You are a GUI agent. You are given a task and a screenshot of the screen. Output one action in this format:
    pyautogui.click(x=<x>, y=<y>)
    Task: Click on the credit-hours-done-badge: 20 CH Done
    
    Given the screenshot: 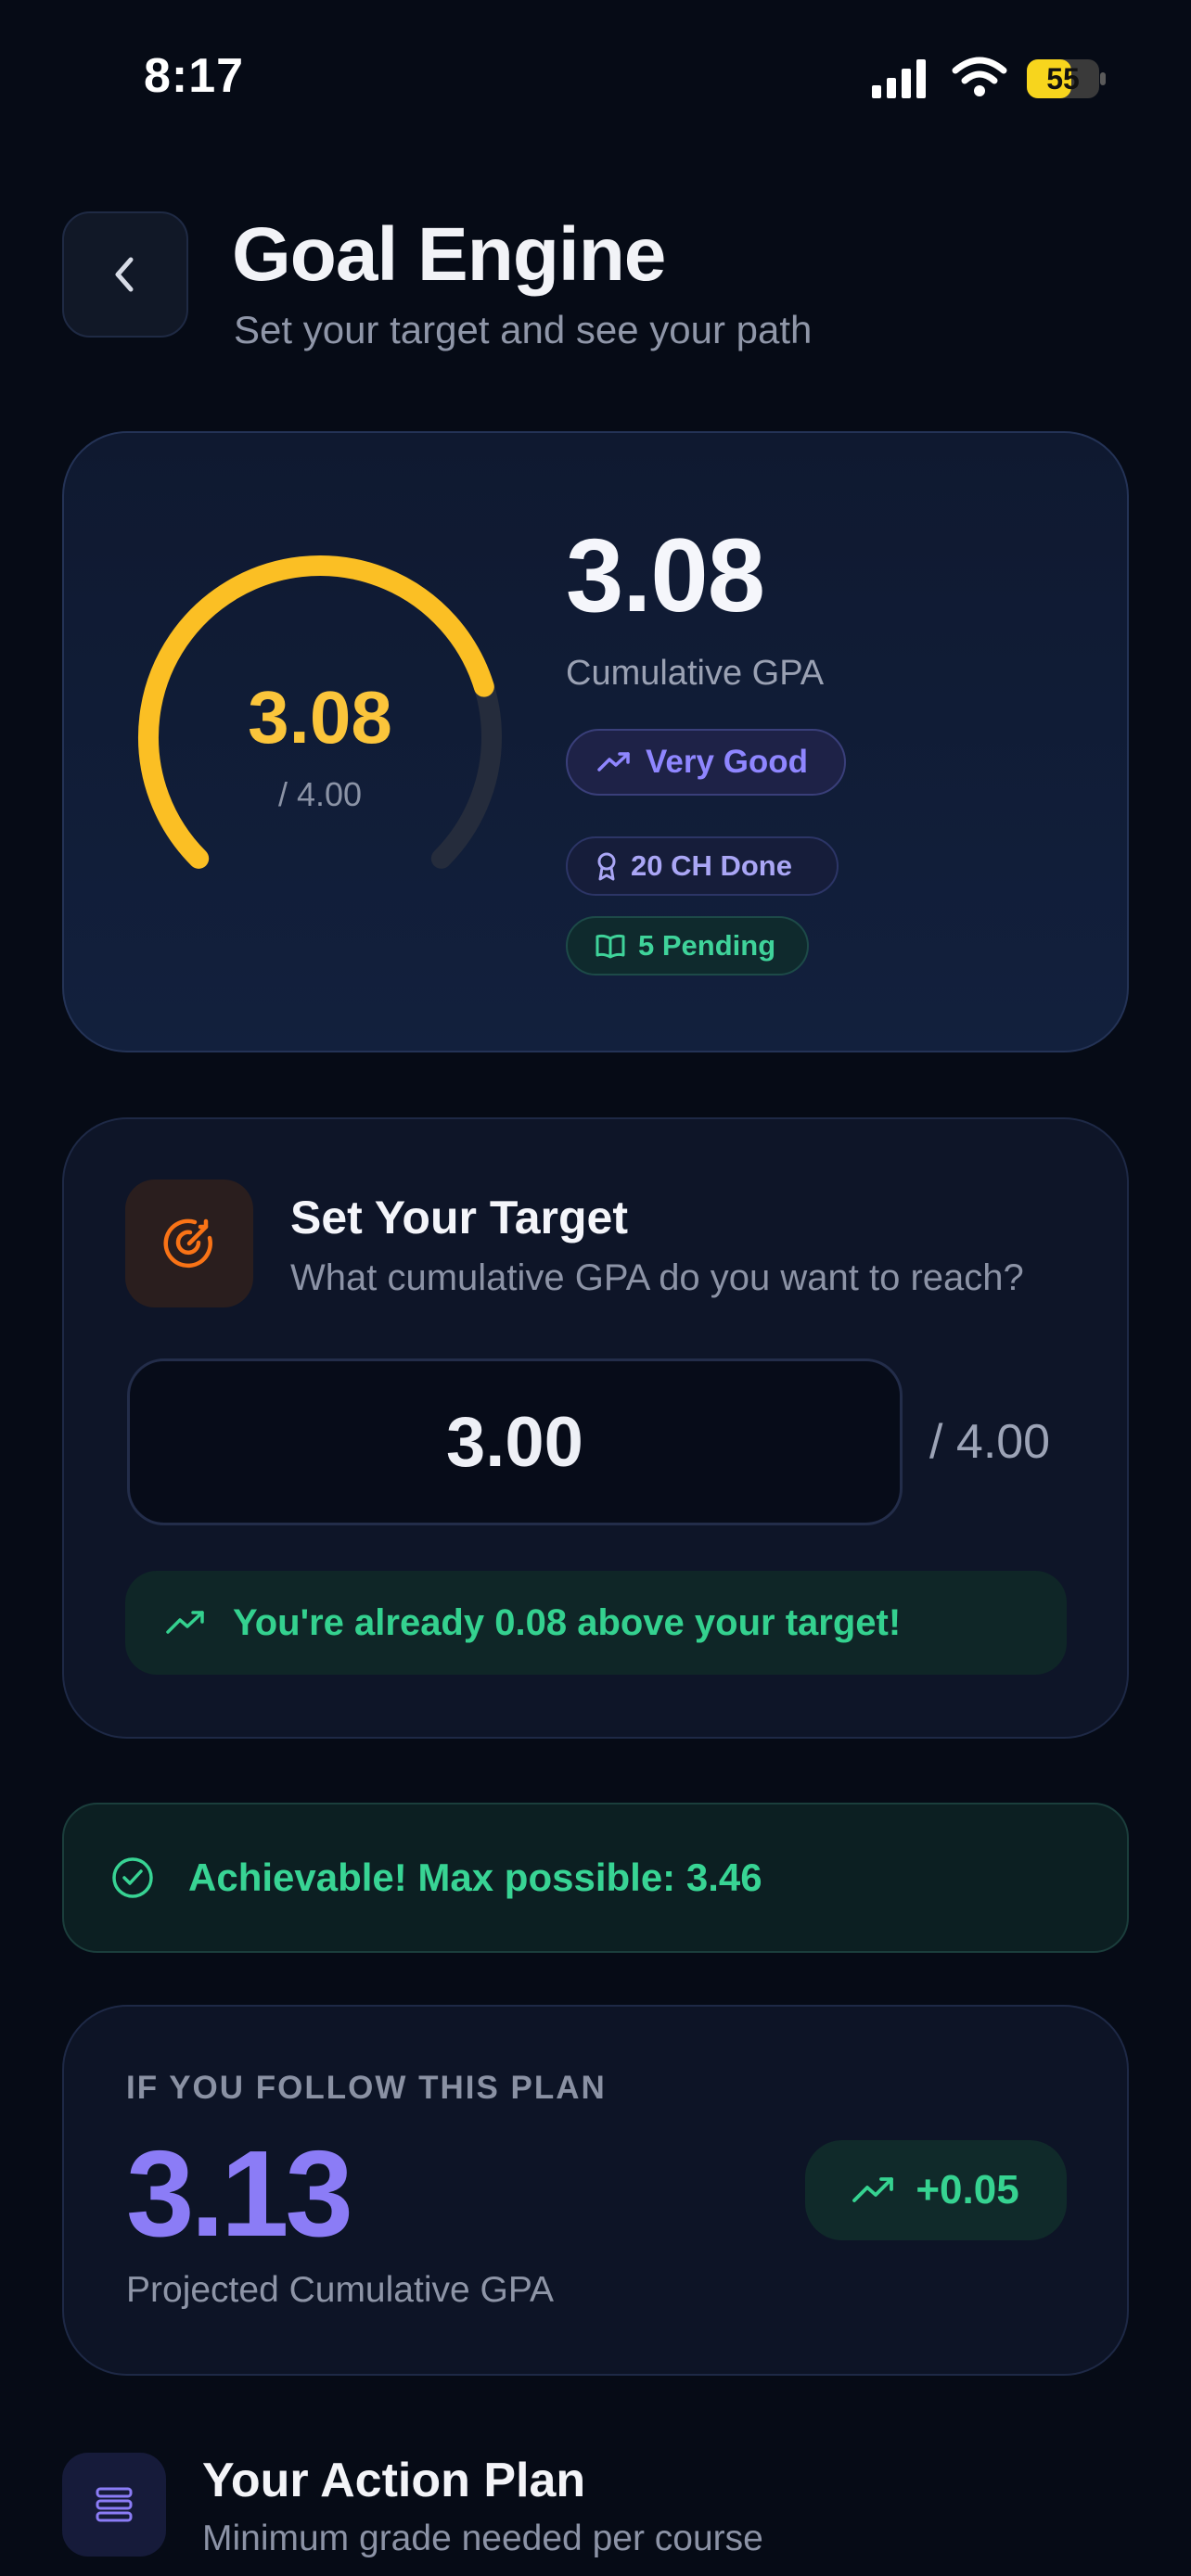 What is the action you would take?
    pyautogui.click(x=702, y=866)
    